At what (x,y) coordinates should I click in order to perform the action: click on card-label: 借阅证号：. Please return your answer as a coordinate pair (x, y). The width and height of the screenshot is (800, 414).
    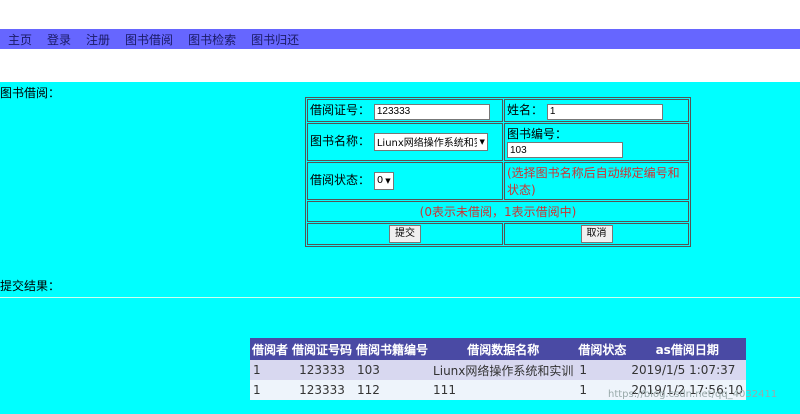
    Looking at the image, I should click on (340, 110).